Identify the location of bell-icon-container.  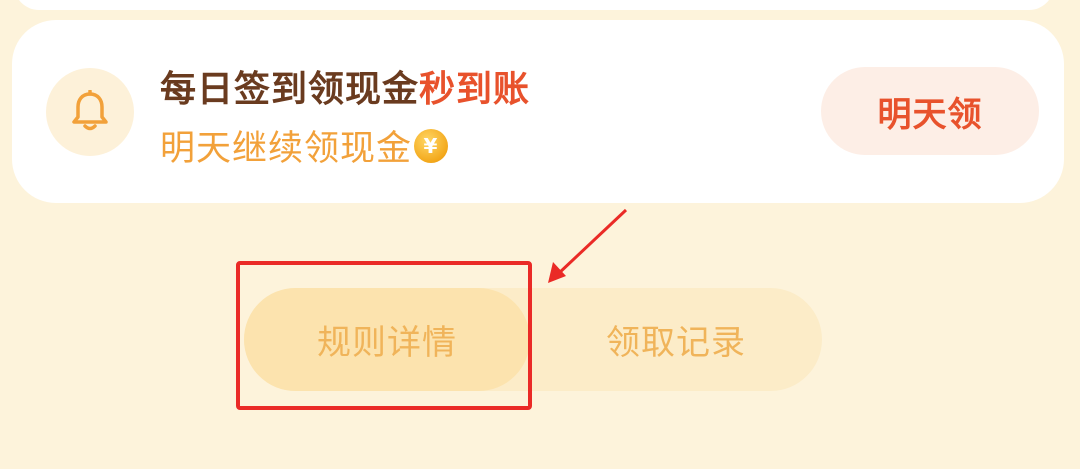
(90, 112).